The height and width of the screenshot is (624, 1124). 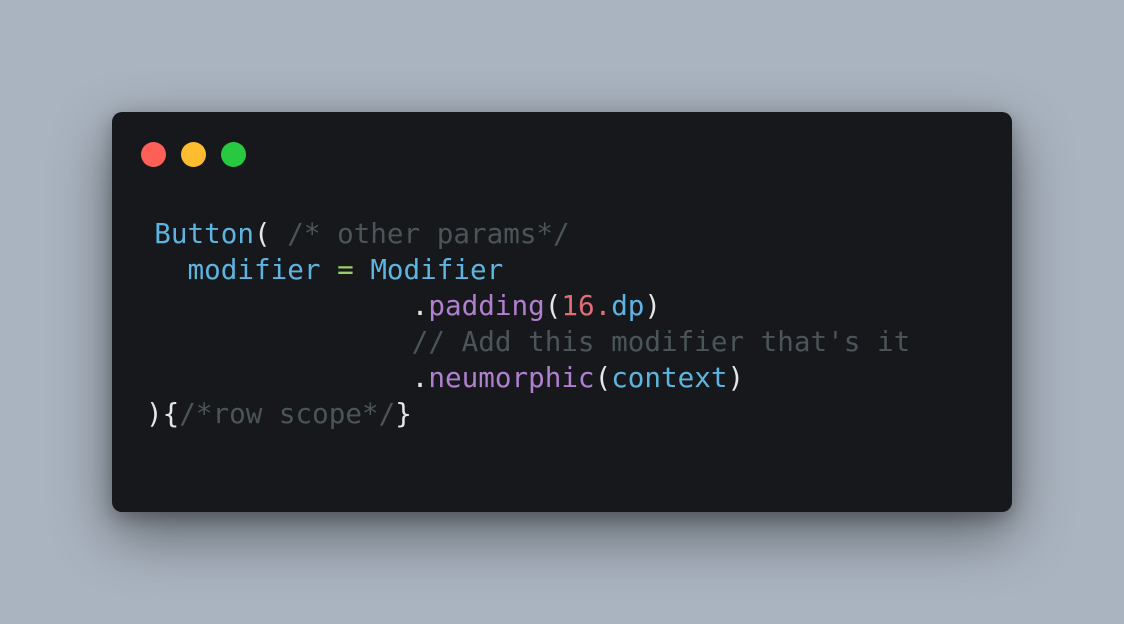 I want to click on comment-token: /* other params*/, so click(x=428, y=233).